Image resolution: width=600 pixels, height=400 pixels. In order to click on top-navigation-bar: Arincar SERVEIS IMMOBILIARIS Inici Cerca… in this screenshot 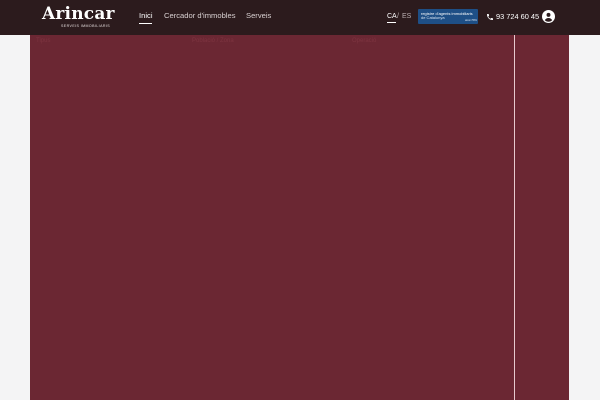, I will do `click(300, 17)`.